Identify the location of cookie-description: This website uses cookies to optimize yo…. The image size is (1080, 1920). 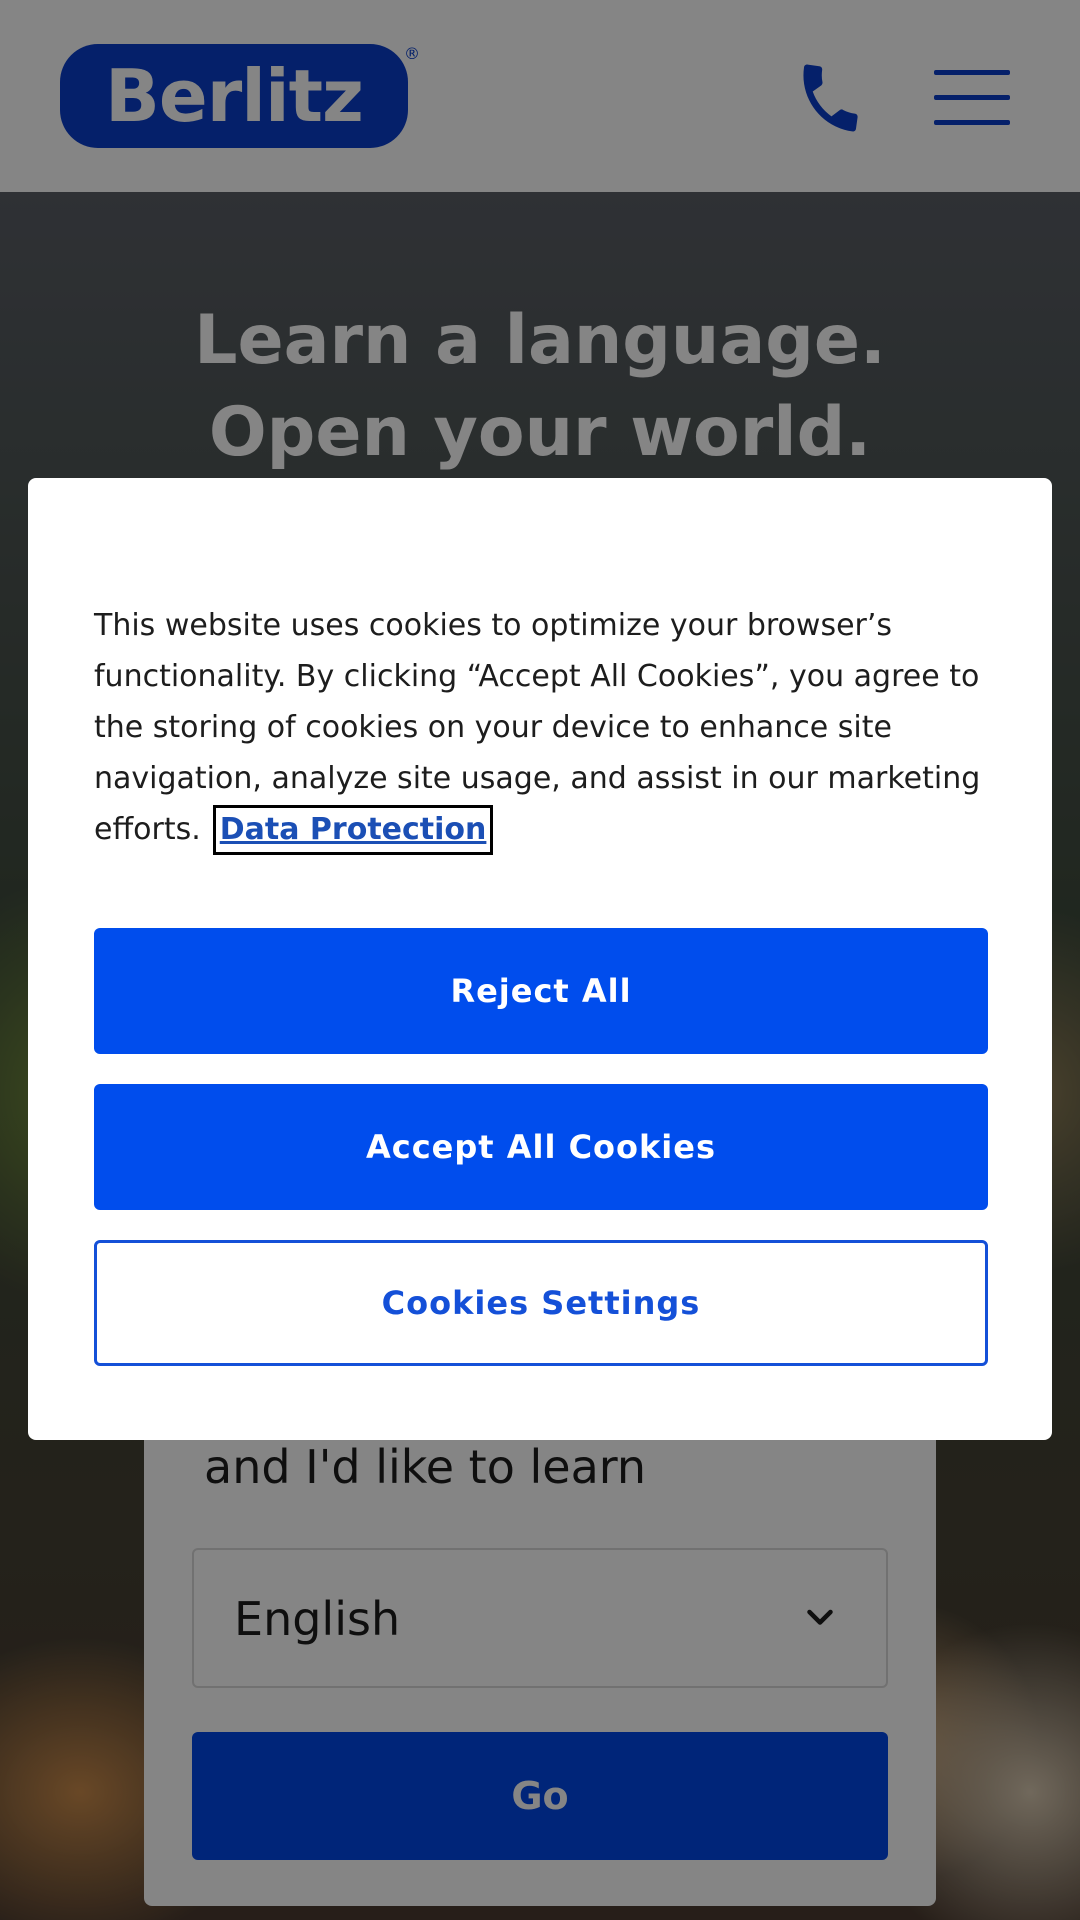
(544, 727).